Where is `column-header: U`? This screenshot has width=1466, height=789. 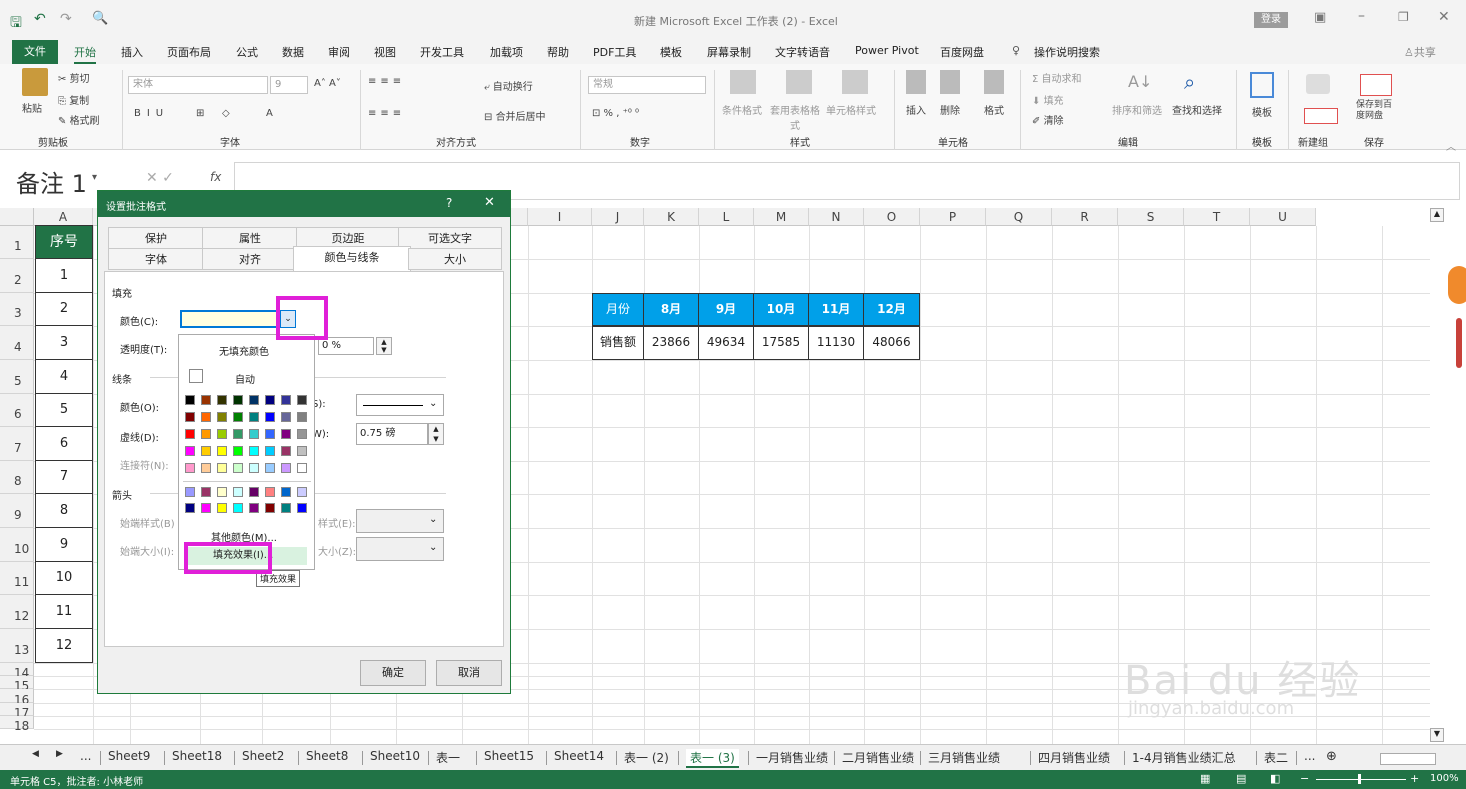
column-header: U is located at coordinates (1283, 217).